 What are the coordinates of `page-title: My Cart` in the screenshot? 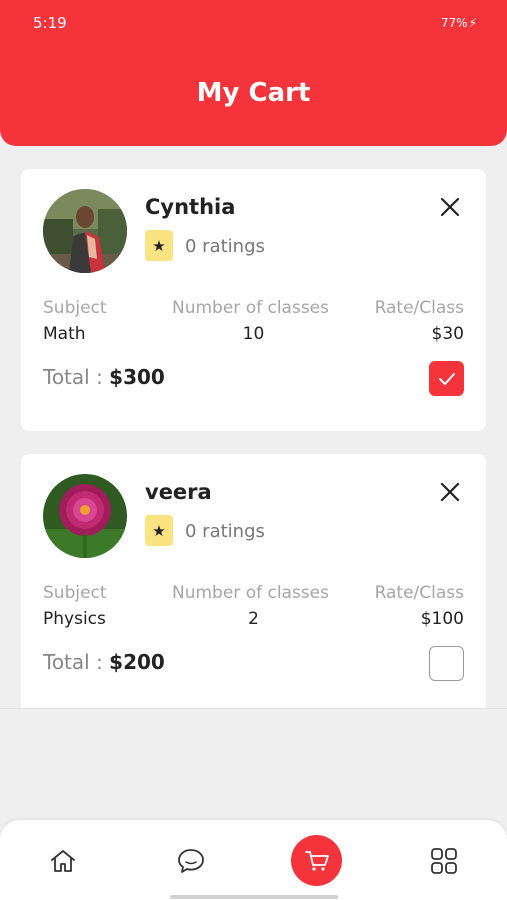 It's located at (253, 93).